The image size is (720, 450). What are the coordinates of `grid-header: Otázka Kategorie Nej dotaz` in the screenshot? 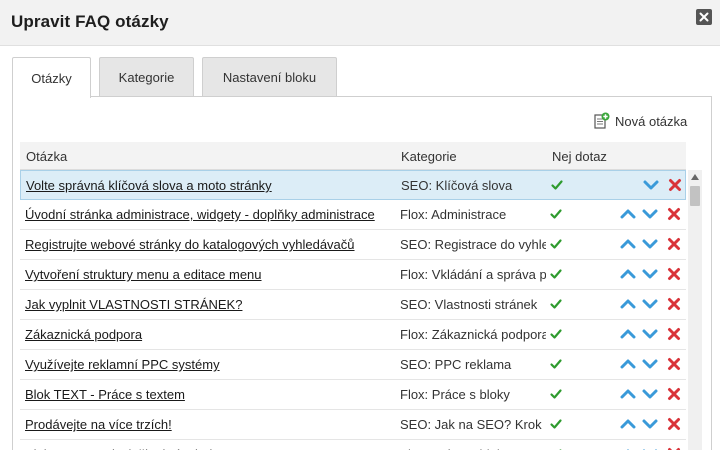 It's located at (353, 156).